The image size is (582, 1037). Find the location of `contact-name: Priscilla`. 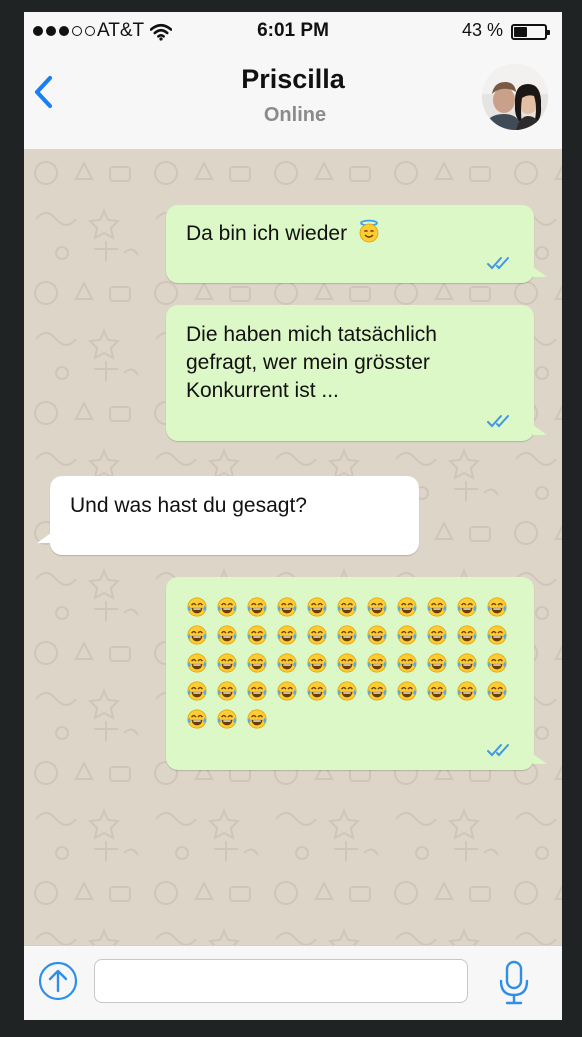

contact-name: Priscilla is located at coordinates (293, 79).